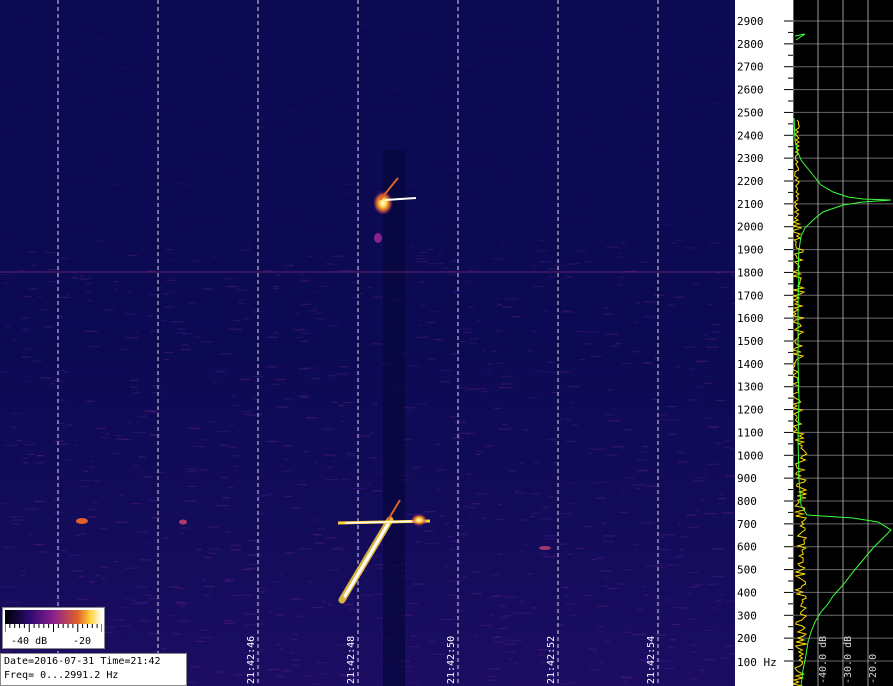 Image resolution: width=893 pixels, height=686 pixels. What do you see at coordinates (750, 387) in the screenshot?
I see `freq-tick: 1300` at bounding box center [750, 387].